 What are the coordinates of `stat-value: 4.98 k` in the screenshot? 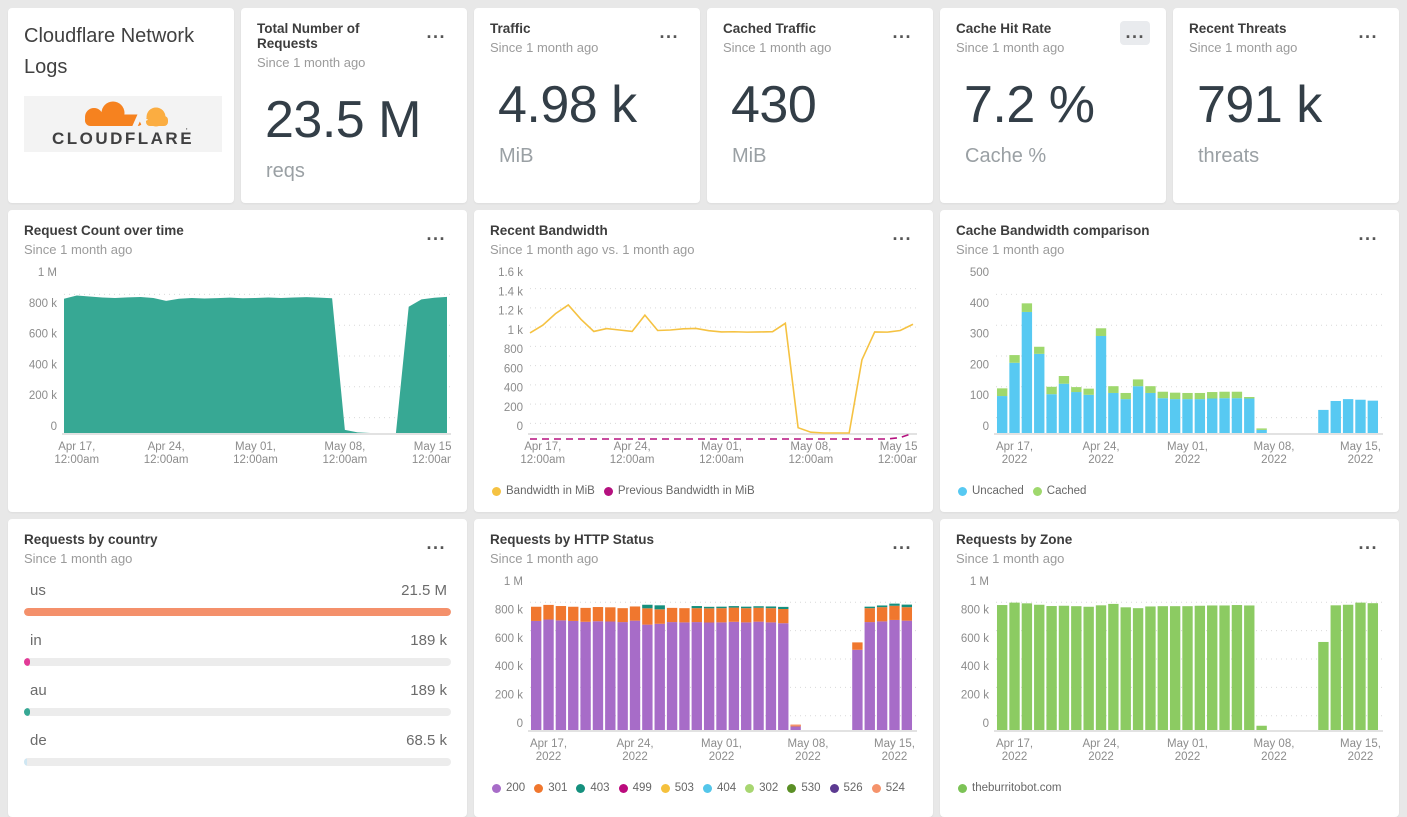 It's located at (567, 105).